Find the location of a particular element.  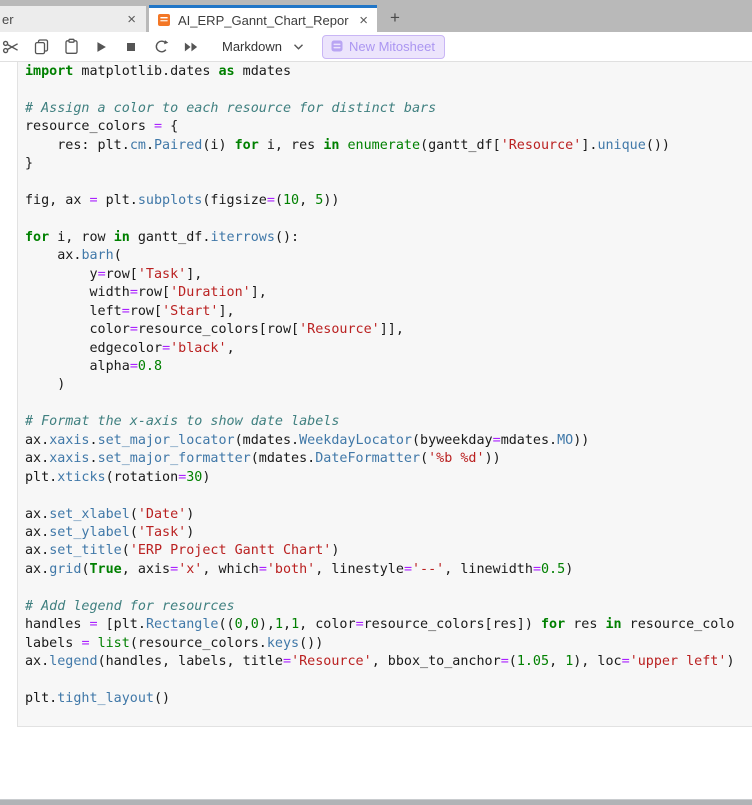

stop-icon is located at coordinates (131, 47).